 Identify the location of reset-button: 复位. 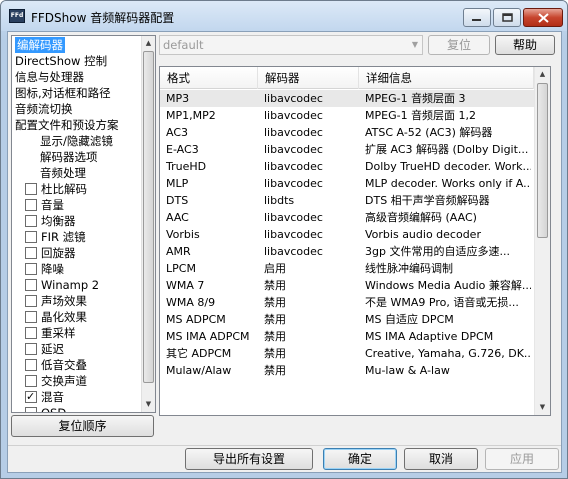
(459, 45).